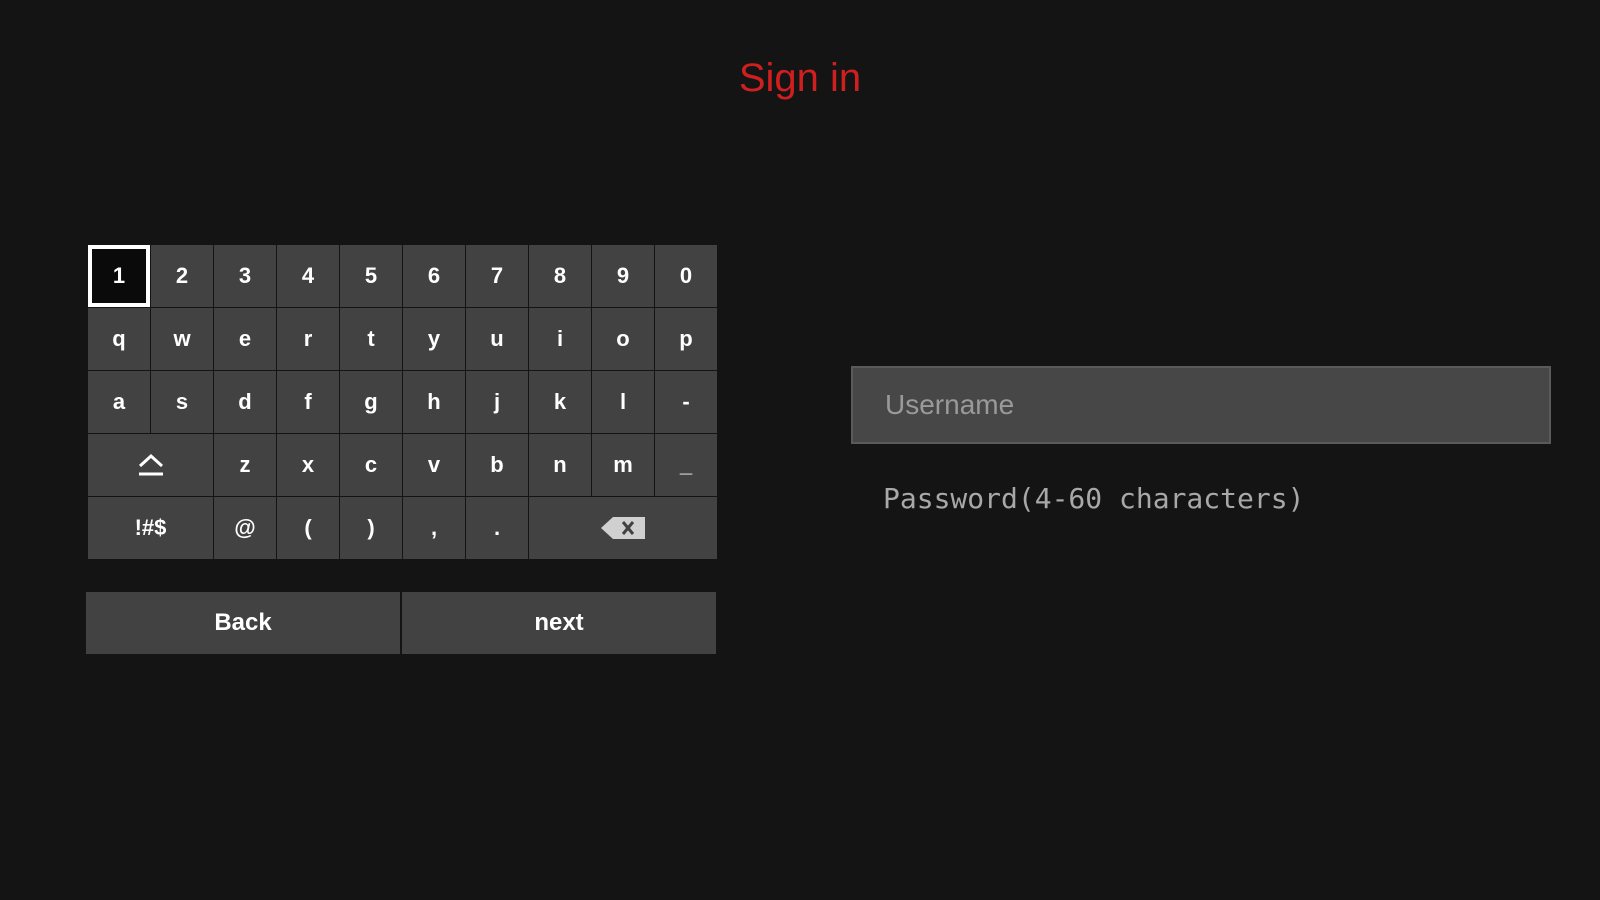  Describe the element at coordinates (623, 276) in the screenshot. I see `key-9: 9` at that location.